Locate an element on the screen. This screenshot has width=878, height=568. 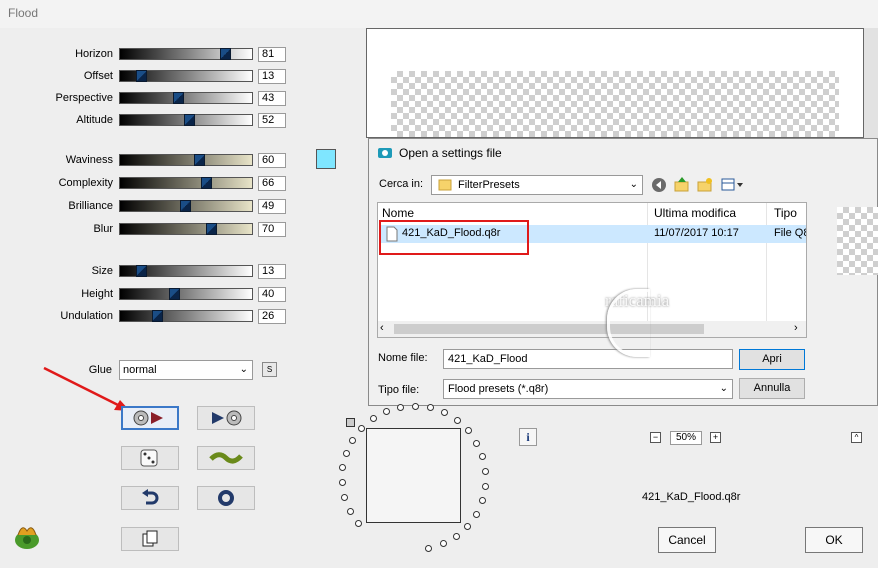
dialog-app-icon is located at coordinates (385, 153).